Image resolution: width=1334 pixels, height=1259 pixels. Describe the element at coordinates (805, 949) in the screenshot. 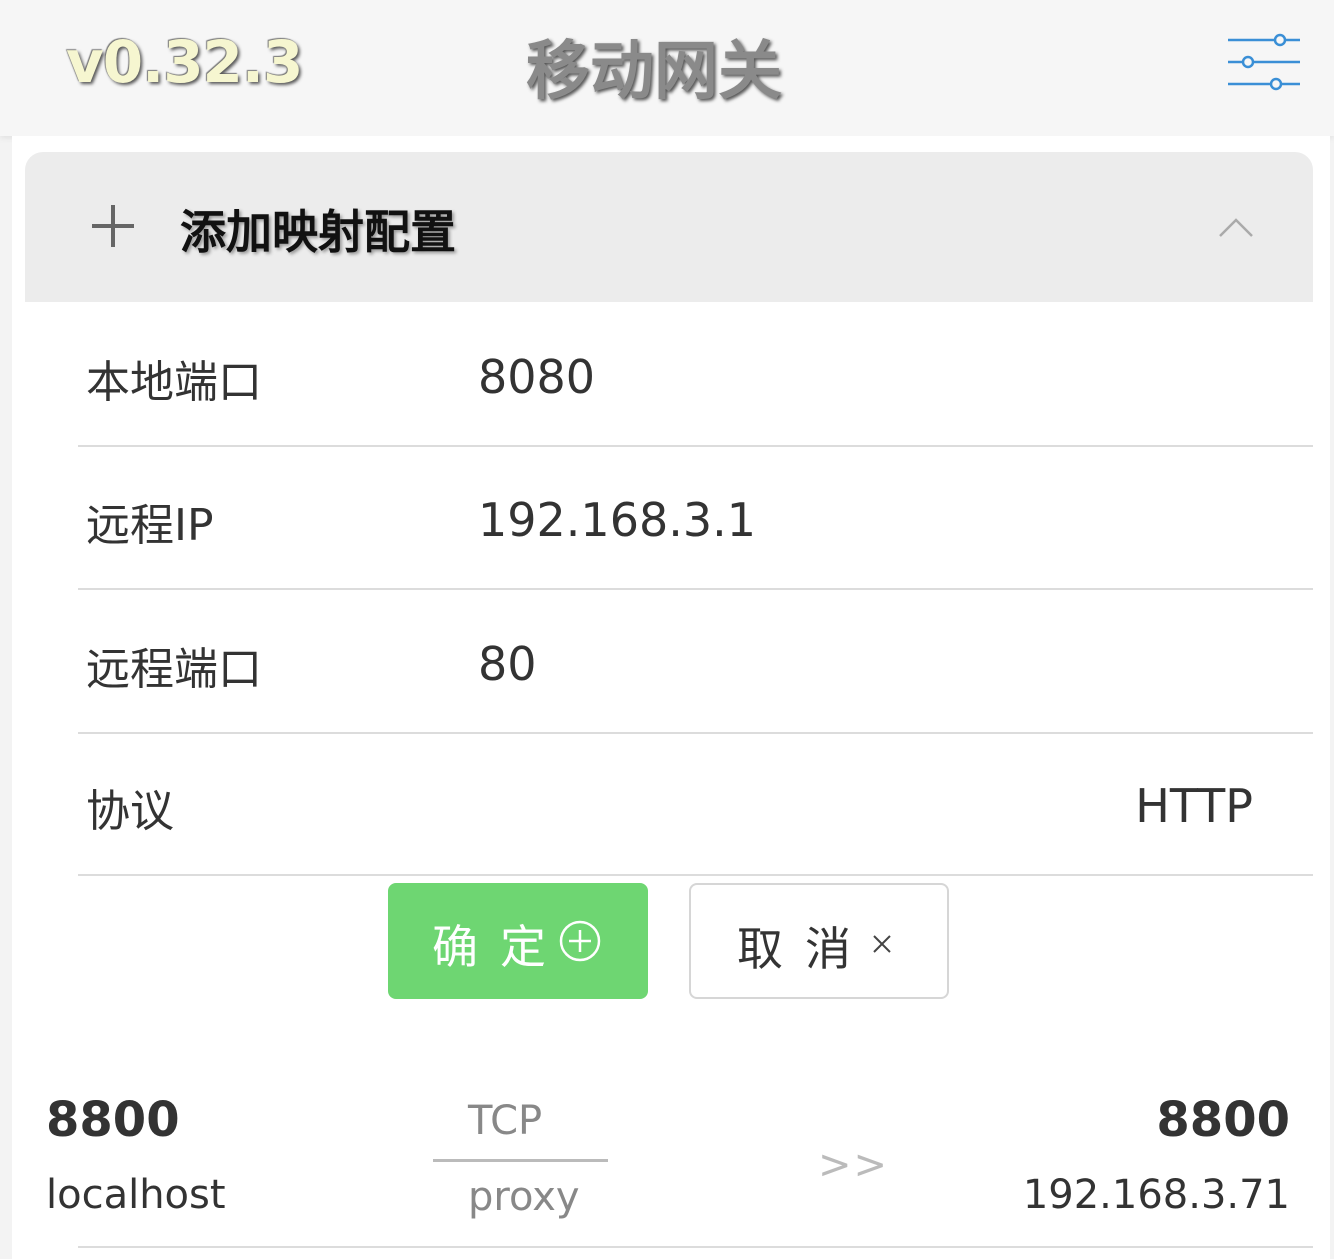

I see `cancel-label: 取消` at that location.